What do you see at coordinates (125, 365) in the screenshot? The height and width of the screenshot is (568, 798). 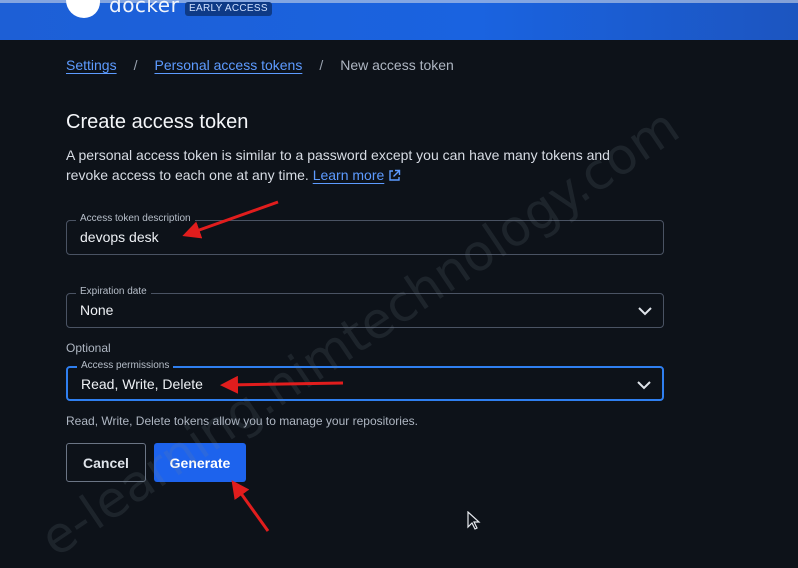 I see `access-permissions-label: Access permissions` at bounding box center [125, 365].